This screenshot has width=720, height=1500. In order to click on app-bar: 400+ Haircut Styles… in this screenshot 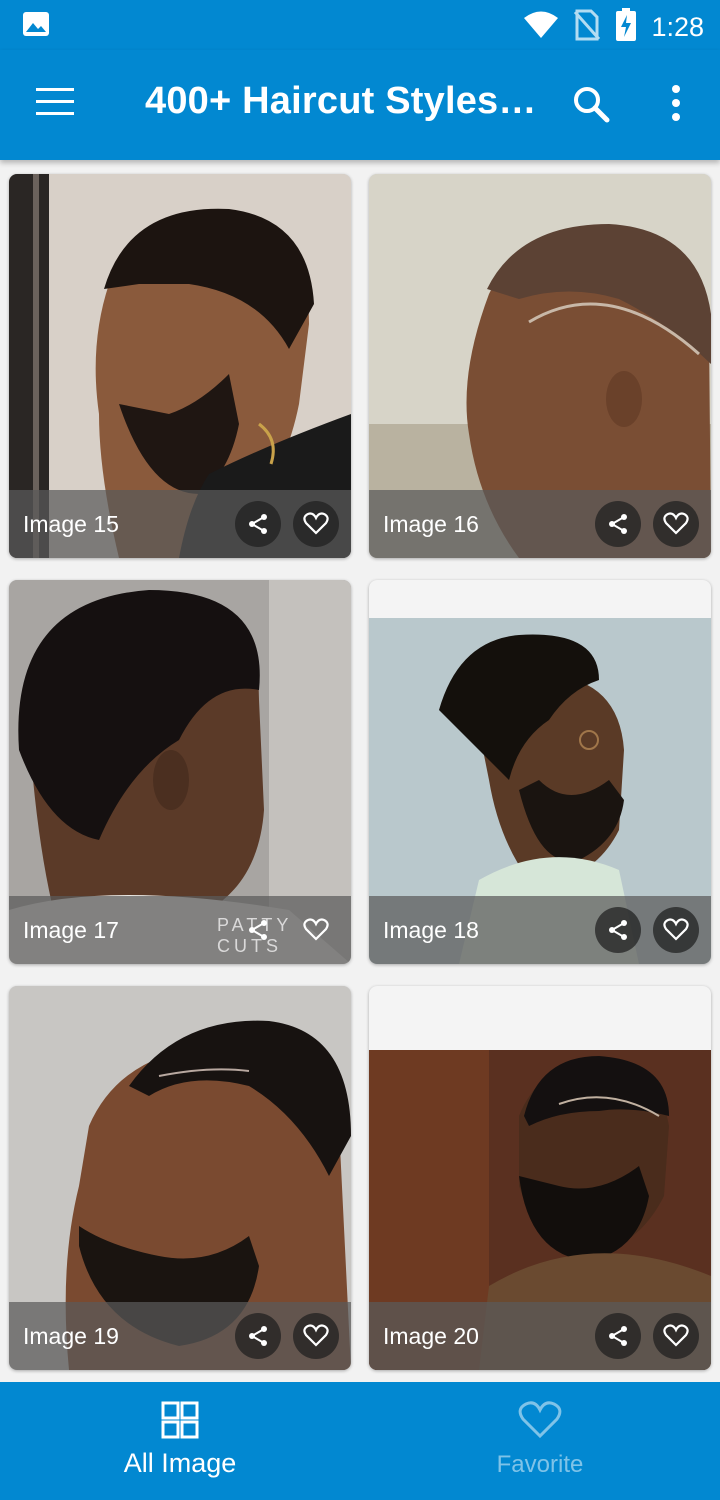, I will do `click(360, 105)`.